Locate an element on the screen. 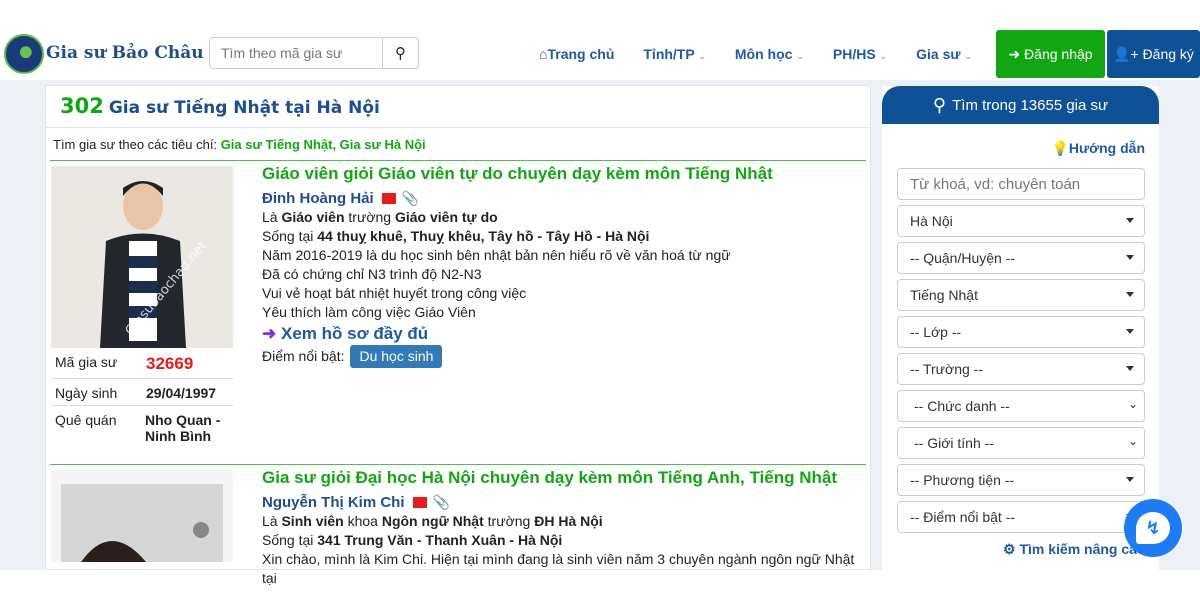 This screenshot has height=600, width=1200. description-line: Đã có chứng chỉ N3 trình độ N2-N3 is located at coordinates (372, 274).